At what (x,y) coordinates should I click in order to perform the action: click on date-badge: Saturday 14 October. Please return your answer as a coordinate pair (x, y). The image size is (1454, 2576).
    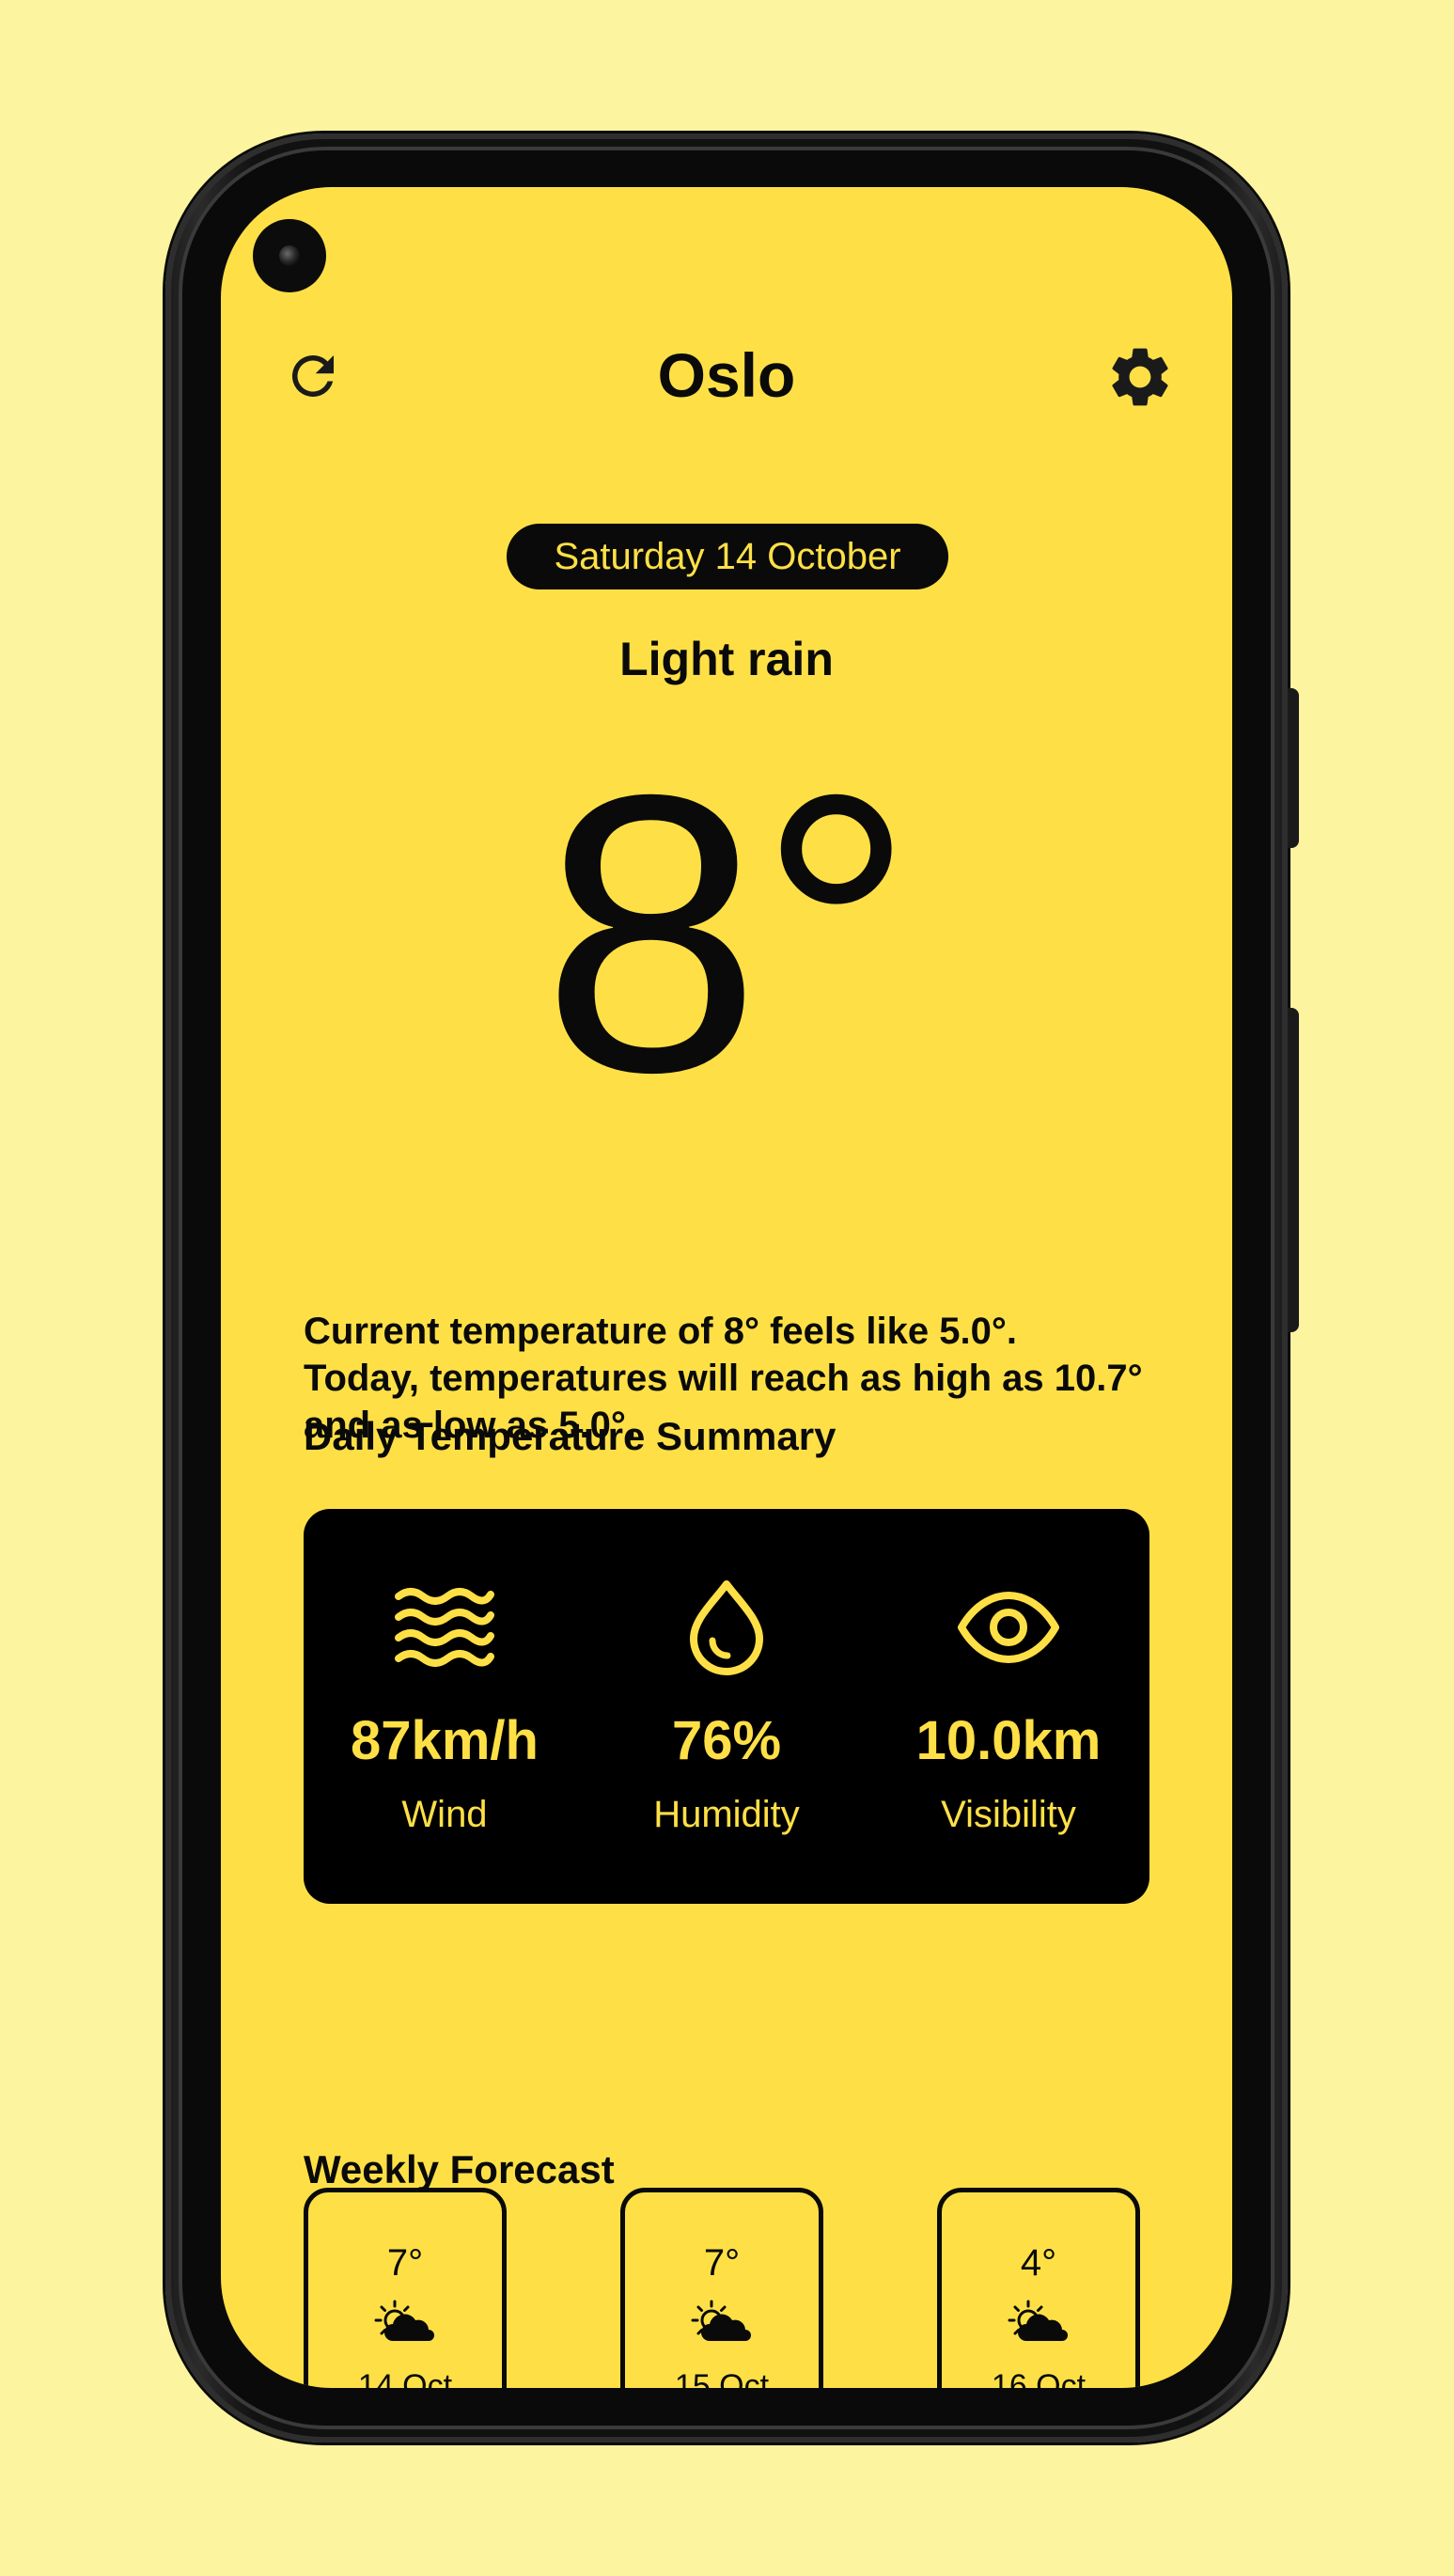
    Looking at the image, I should click on (727, 556).